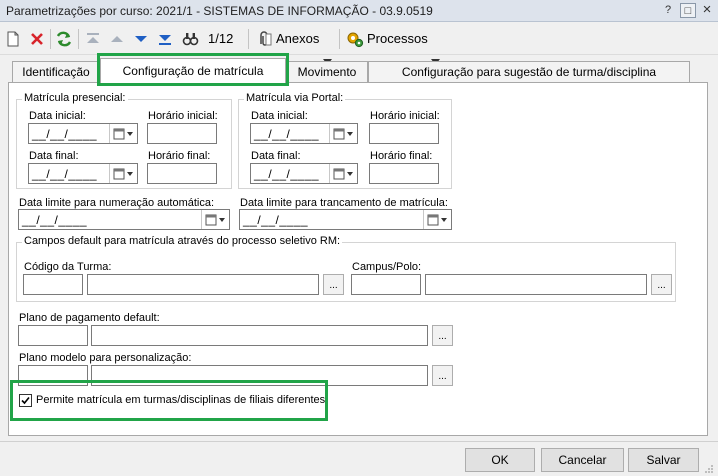 Image resolution: width=718 pixels, height=476 pixels. I want to click on presencial-data-final-field: __/__/____, so click(83, 173).